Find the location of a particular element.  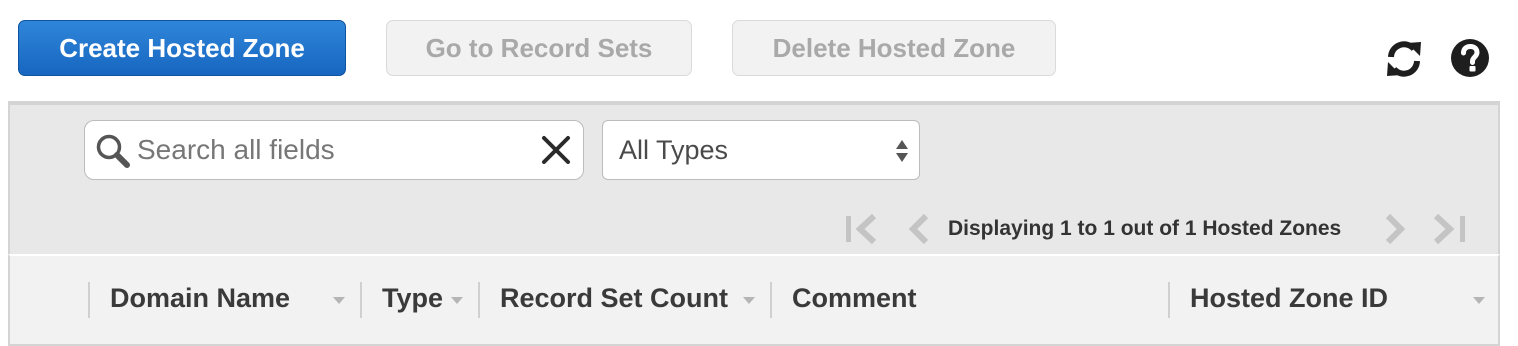

column-label: Hosted Zone ID is located at coordinates (1289, 297).